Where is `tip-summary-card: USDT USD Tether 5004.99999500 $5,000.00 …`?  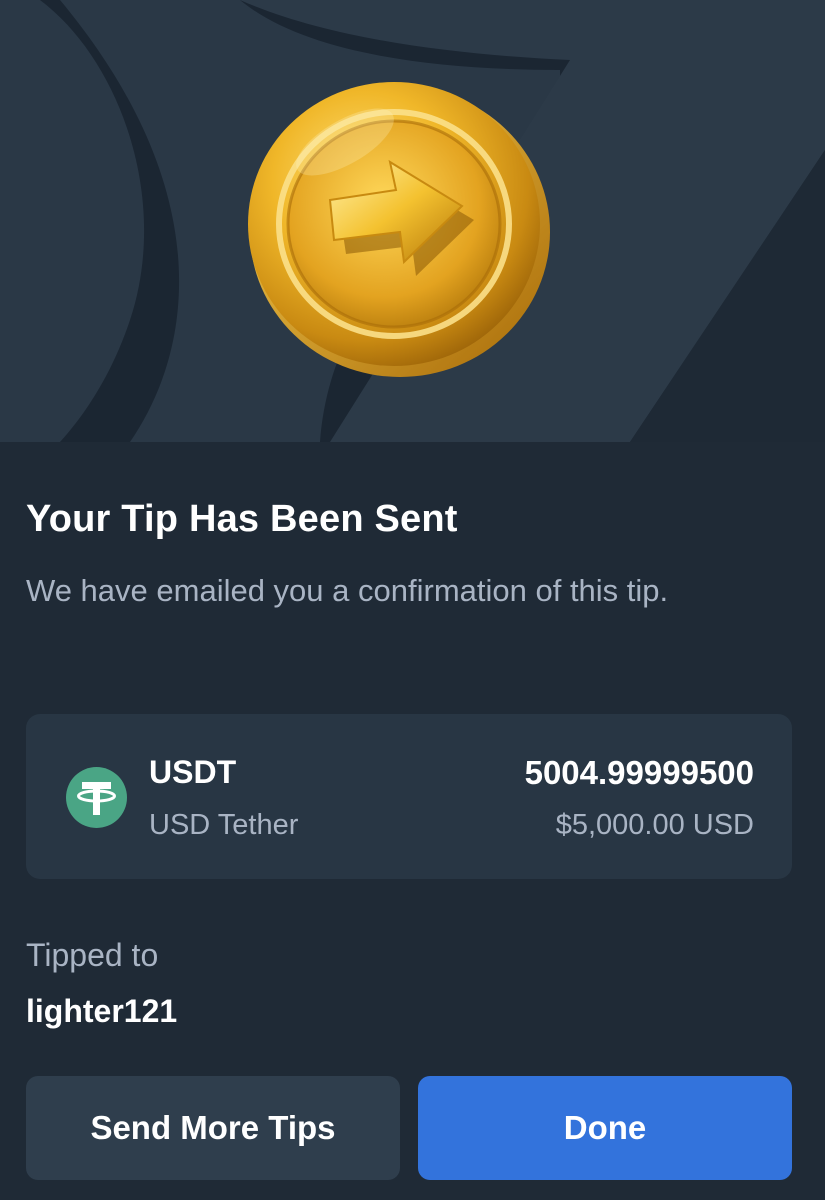 tip-summary-card: USDT USD Tether 5004.99999500 $5,000.00 … is located at coordinates (409, 796).